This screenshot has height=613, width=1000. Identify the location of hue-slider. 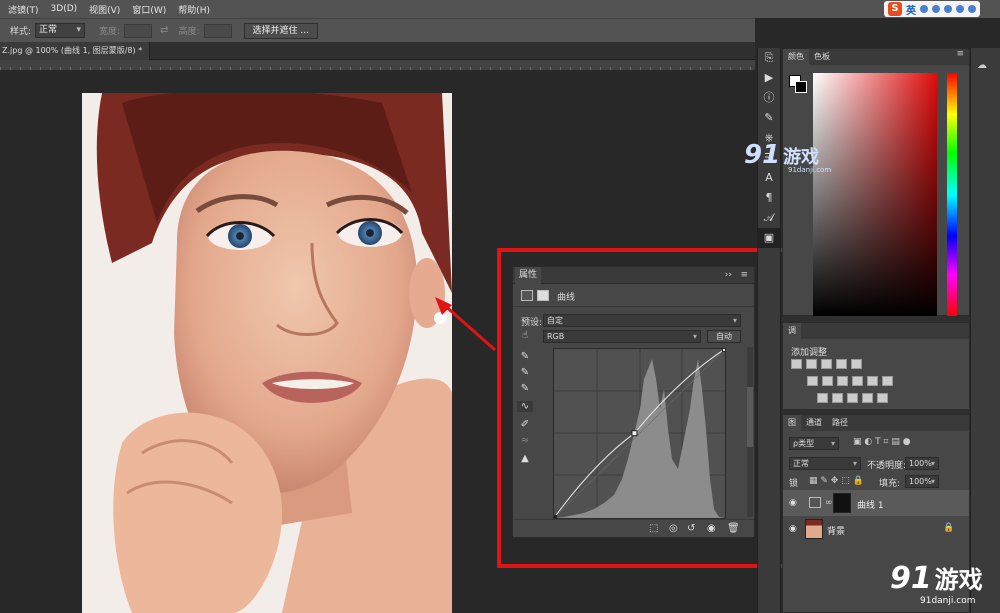
(952, 194).